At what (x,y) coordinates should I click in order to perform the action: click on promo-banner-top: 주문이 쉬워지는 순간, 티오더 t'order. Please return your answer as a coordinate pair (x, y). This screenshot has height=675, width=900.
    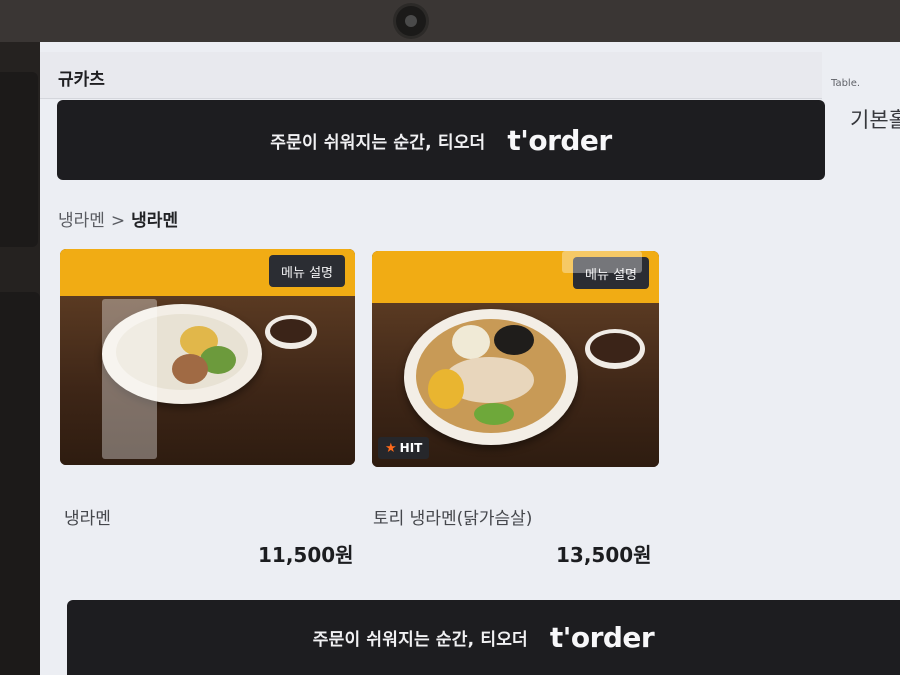
    Looking at the image, I should click on (441, 140).